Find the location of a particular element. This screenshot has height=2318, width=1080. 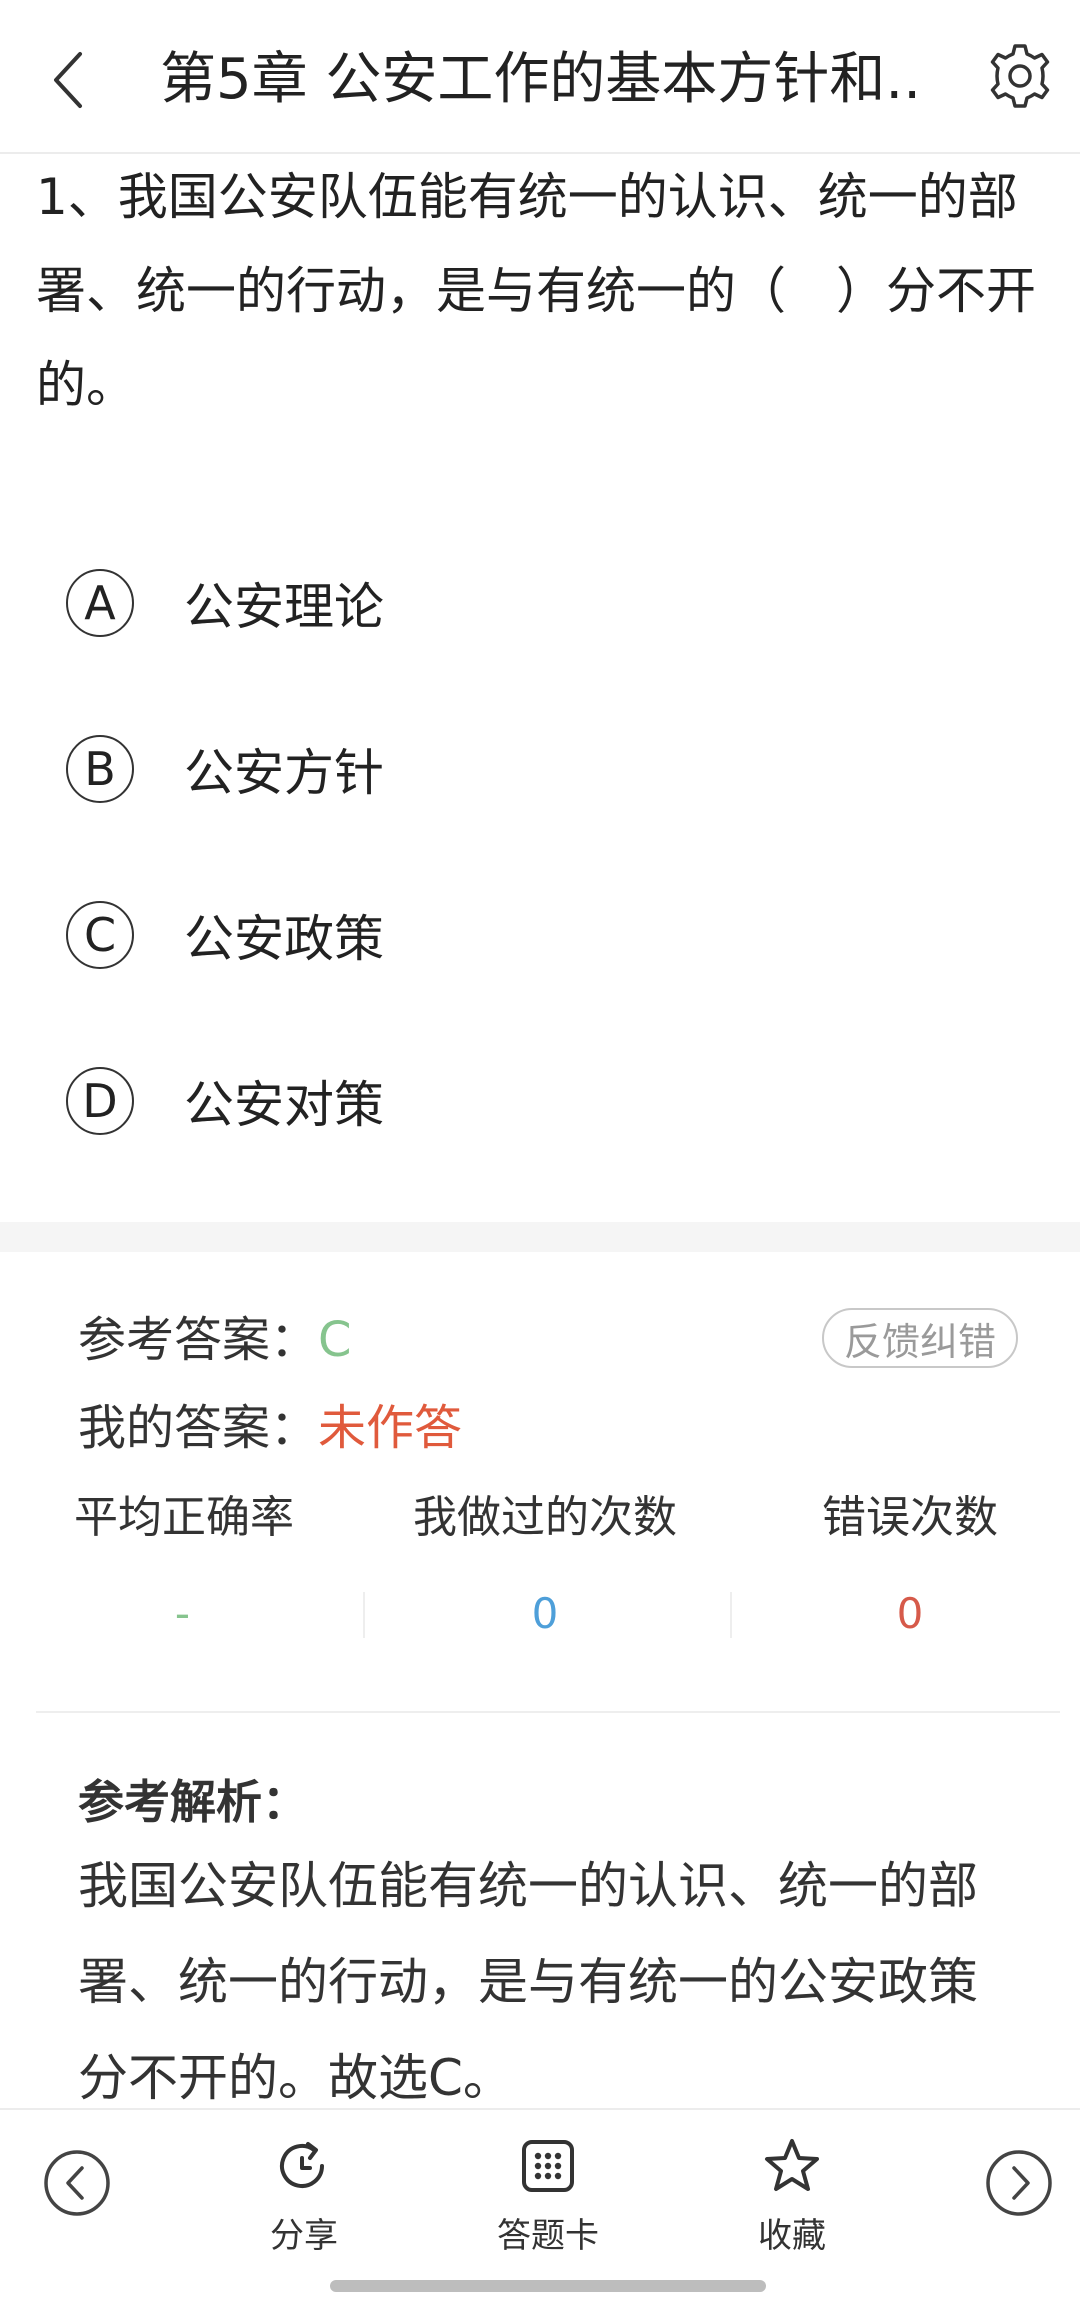

option-c: C 公安政策 is located at coordinates (540, 935).